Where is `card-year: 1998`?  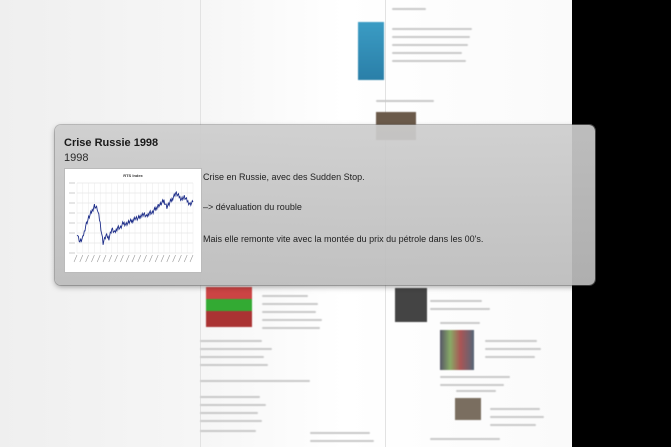
card-year: 1998 is located at coordinates (76, 158).